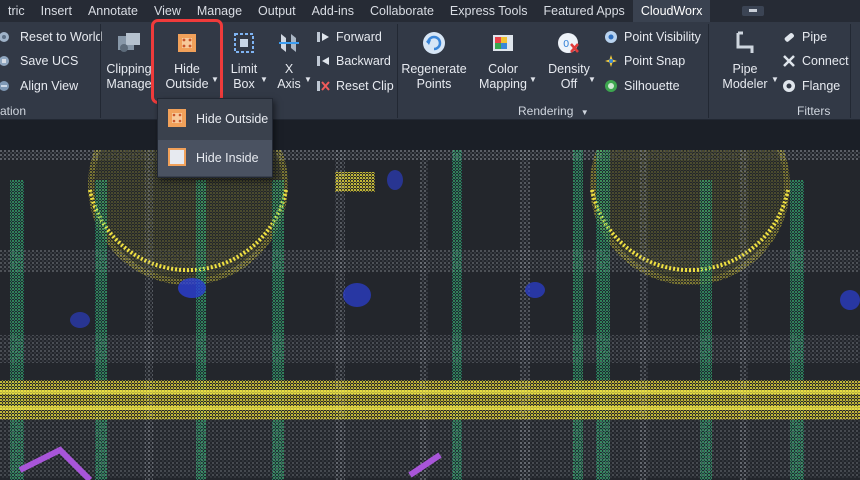 This screenshot has height=480, width=860. What do you see at coordinates (584, 11) in the screenshot?
I see `tab-featured-apps: Featured Apps` at bounding box center [584, 11].